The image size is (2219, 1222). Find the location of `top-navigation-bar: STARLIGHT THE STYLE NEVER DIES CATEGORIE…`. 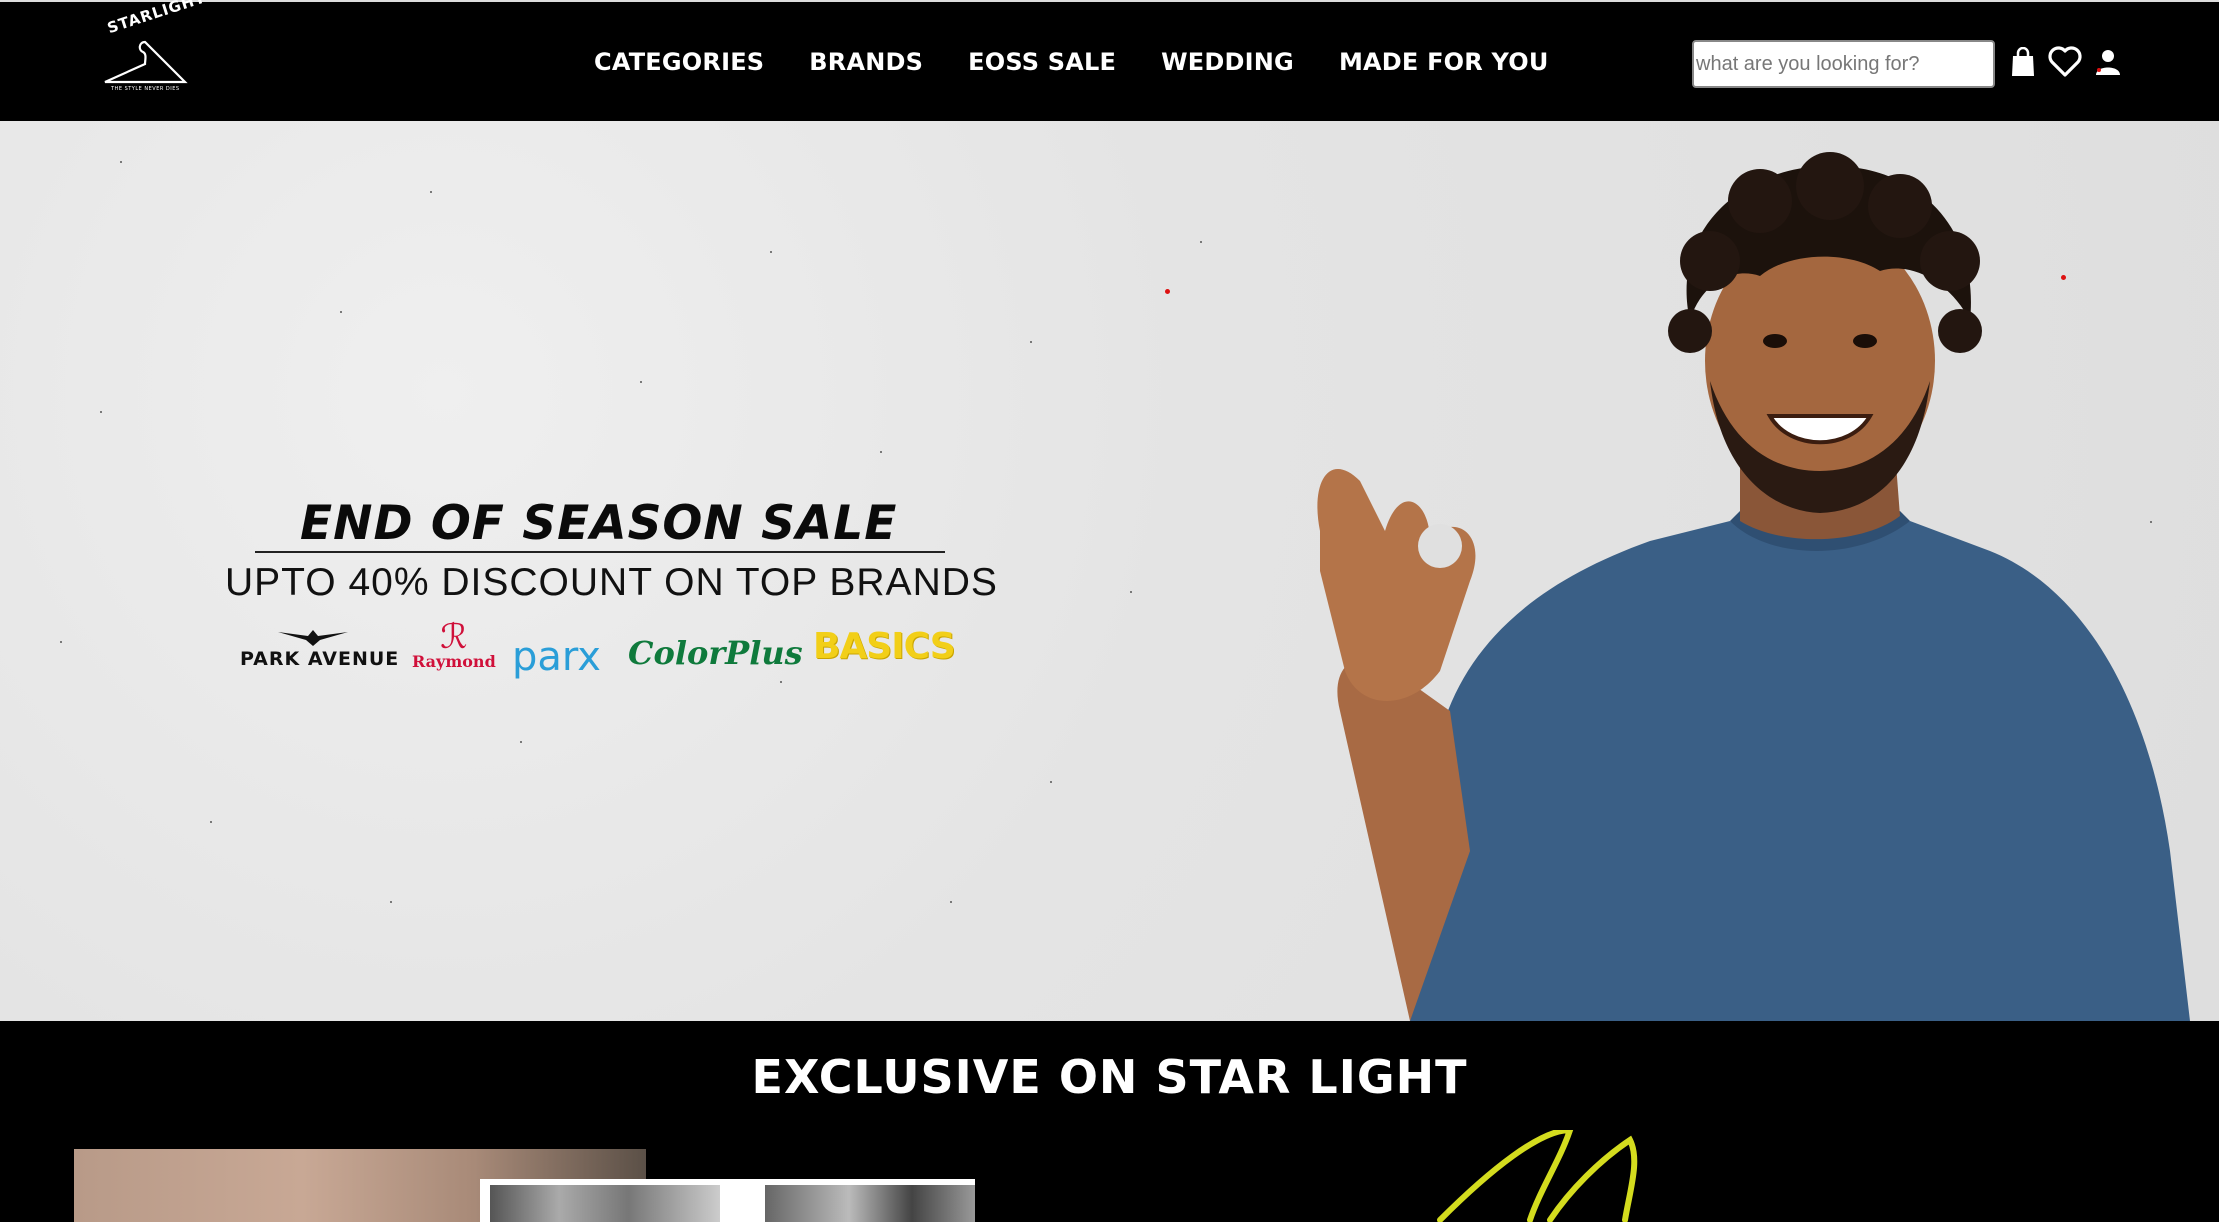

top-navigation-bar: STARLIGHT THE STYLE NEVER DIES CATEGORIE… is located at coordinates (1109, 60).